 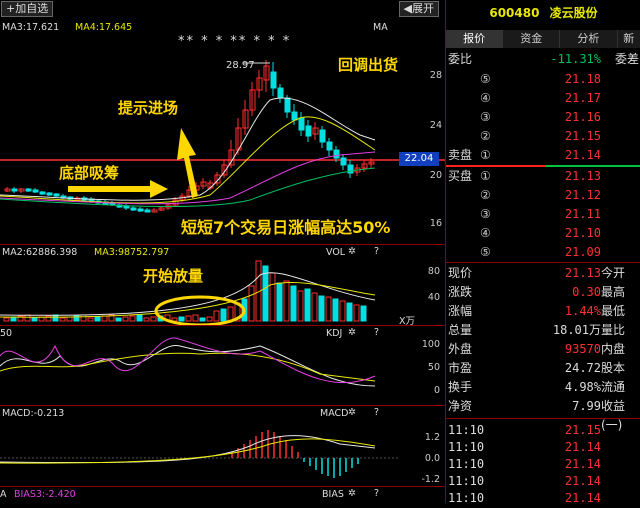 I want to click on stat-value: 4.98%, so click(x=582, y=387).